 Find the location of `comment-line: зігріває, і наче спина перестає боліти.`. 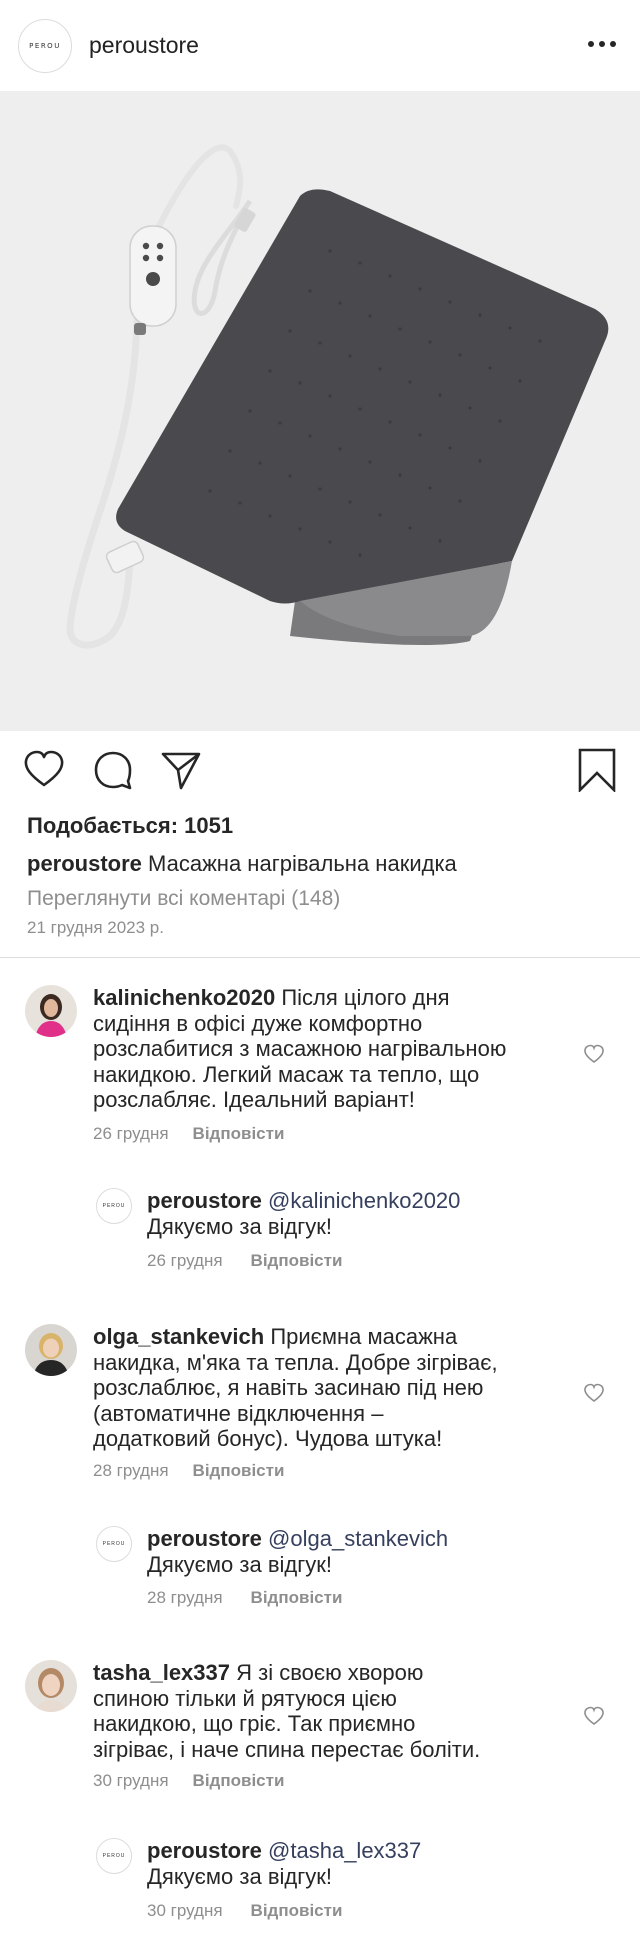

comment-line: зігріває, і наче спина перестає боліти. is located at coordinates (287, 1749).